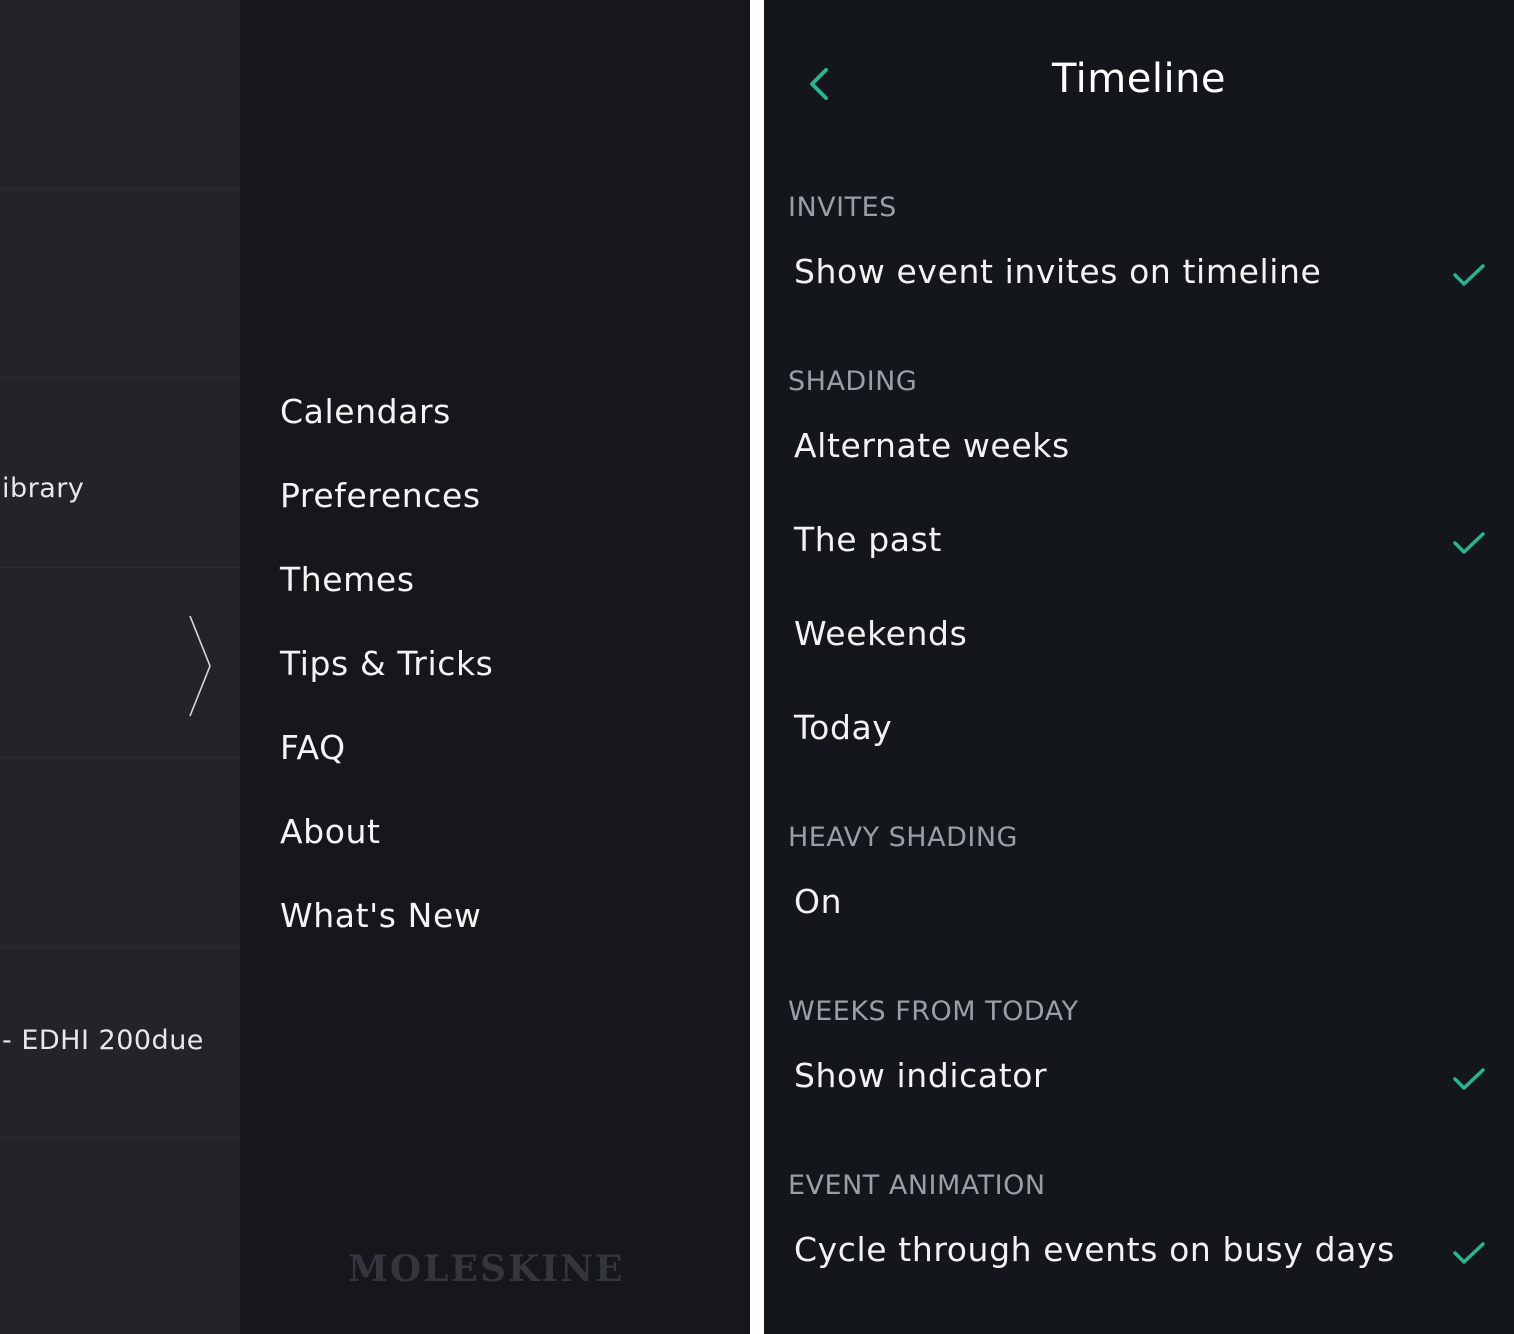 Image resolution: width=1514 pixels, height=1334 pixels. What do you see at coordinates (881, 633) in the screenshot?
I see `setting-label: Weekends` at bounding box center [881, 633].